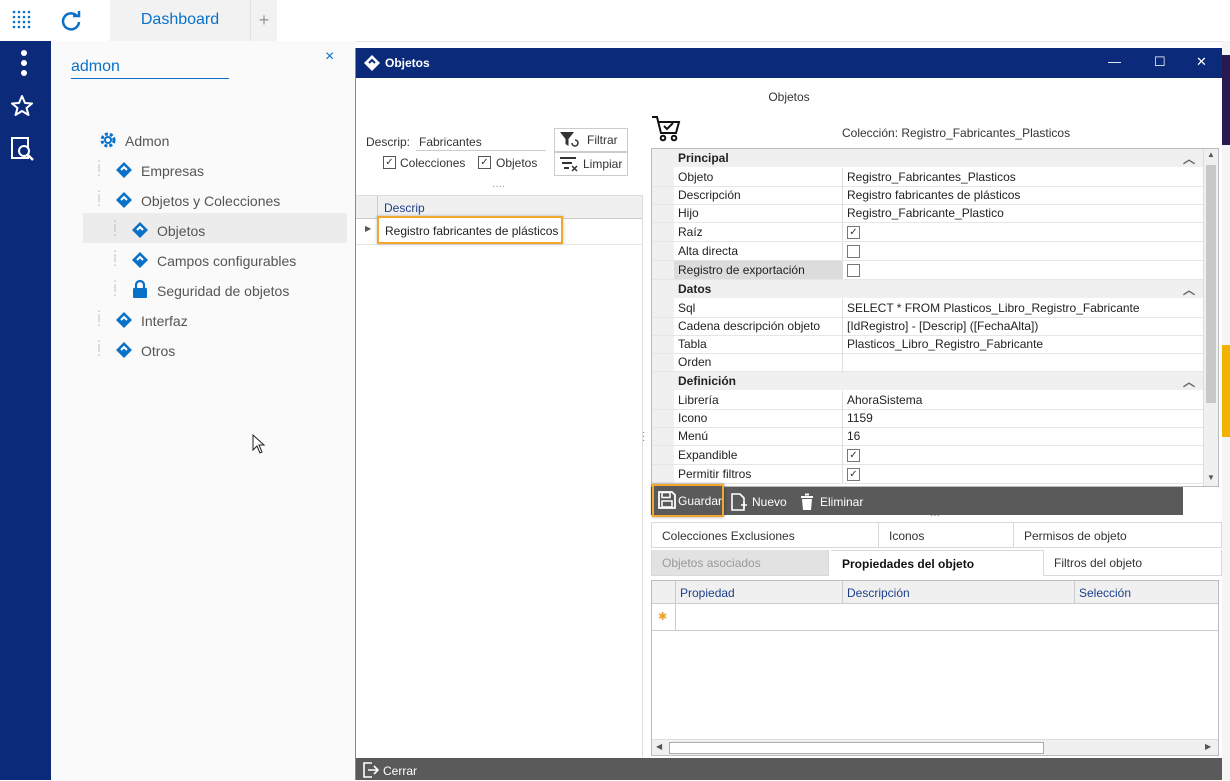 The height and width of the screenshot is (781, 1230). Describe the element at coordinates (935, 515) in the screenshot. I see `horizontal-splitter-grip: ···` at that location.